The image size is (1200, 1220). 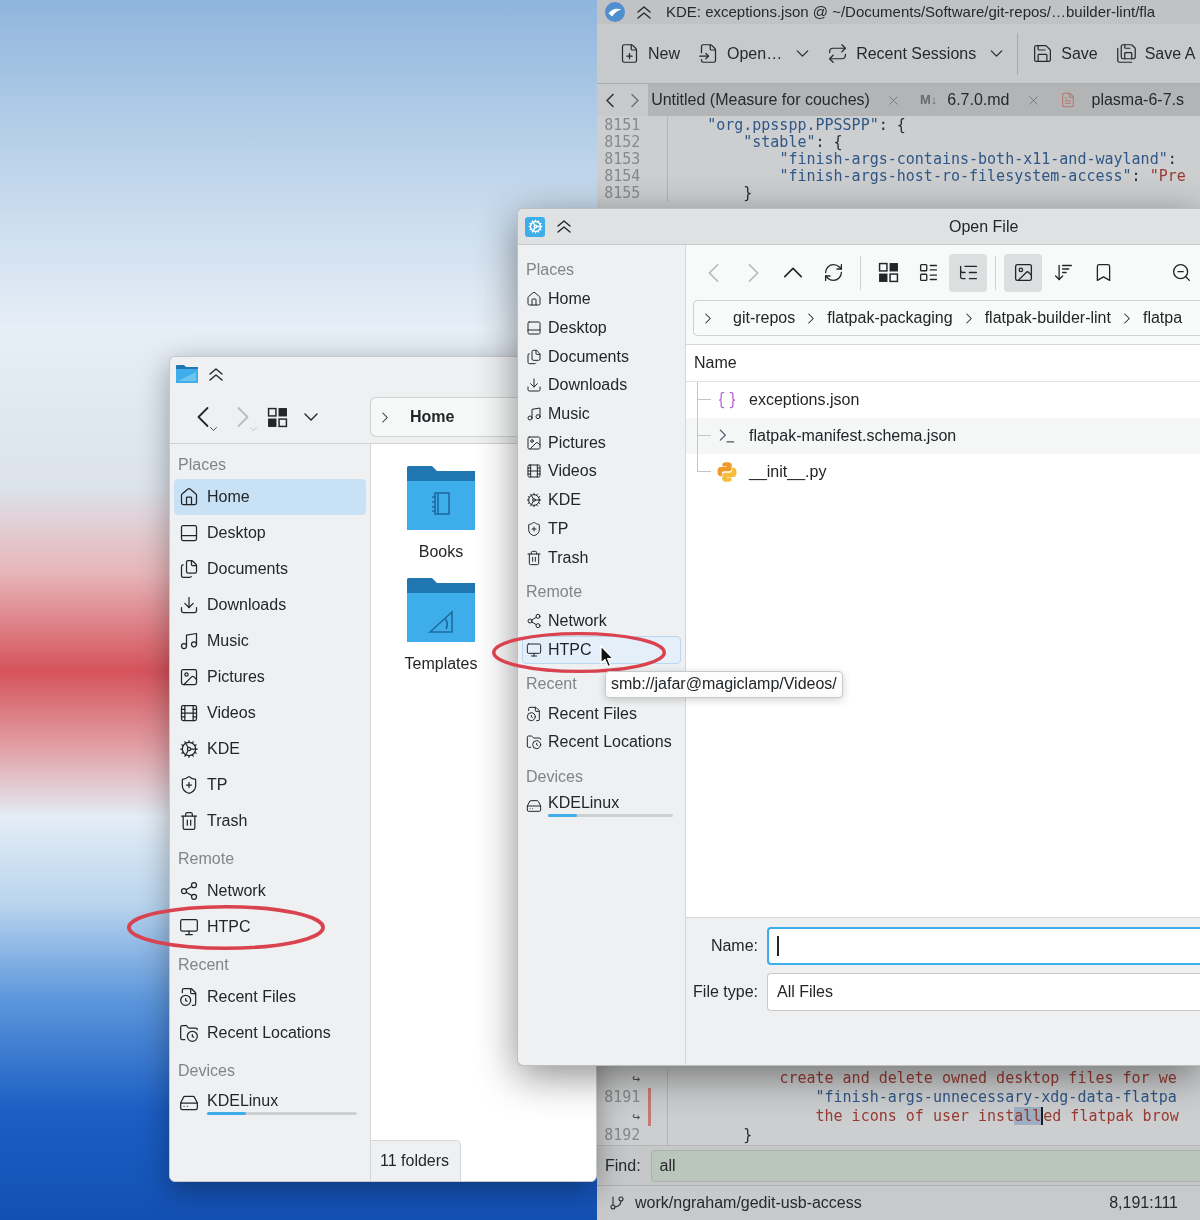 I want to click on save-as-button: Save A, so click(x=1155, y=53).